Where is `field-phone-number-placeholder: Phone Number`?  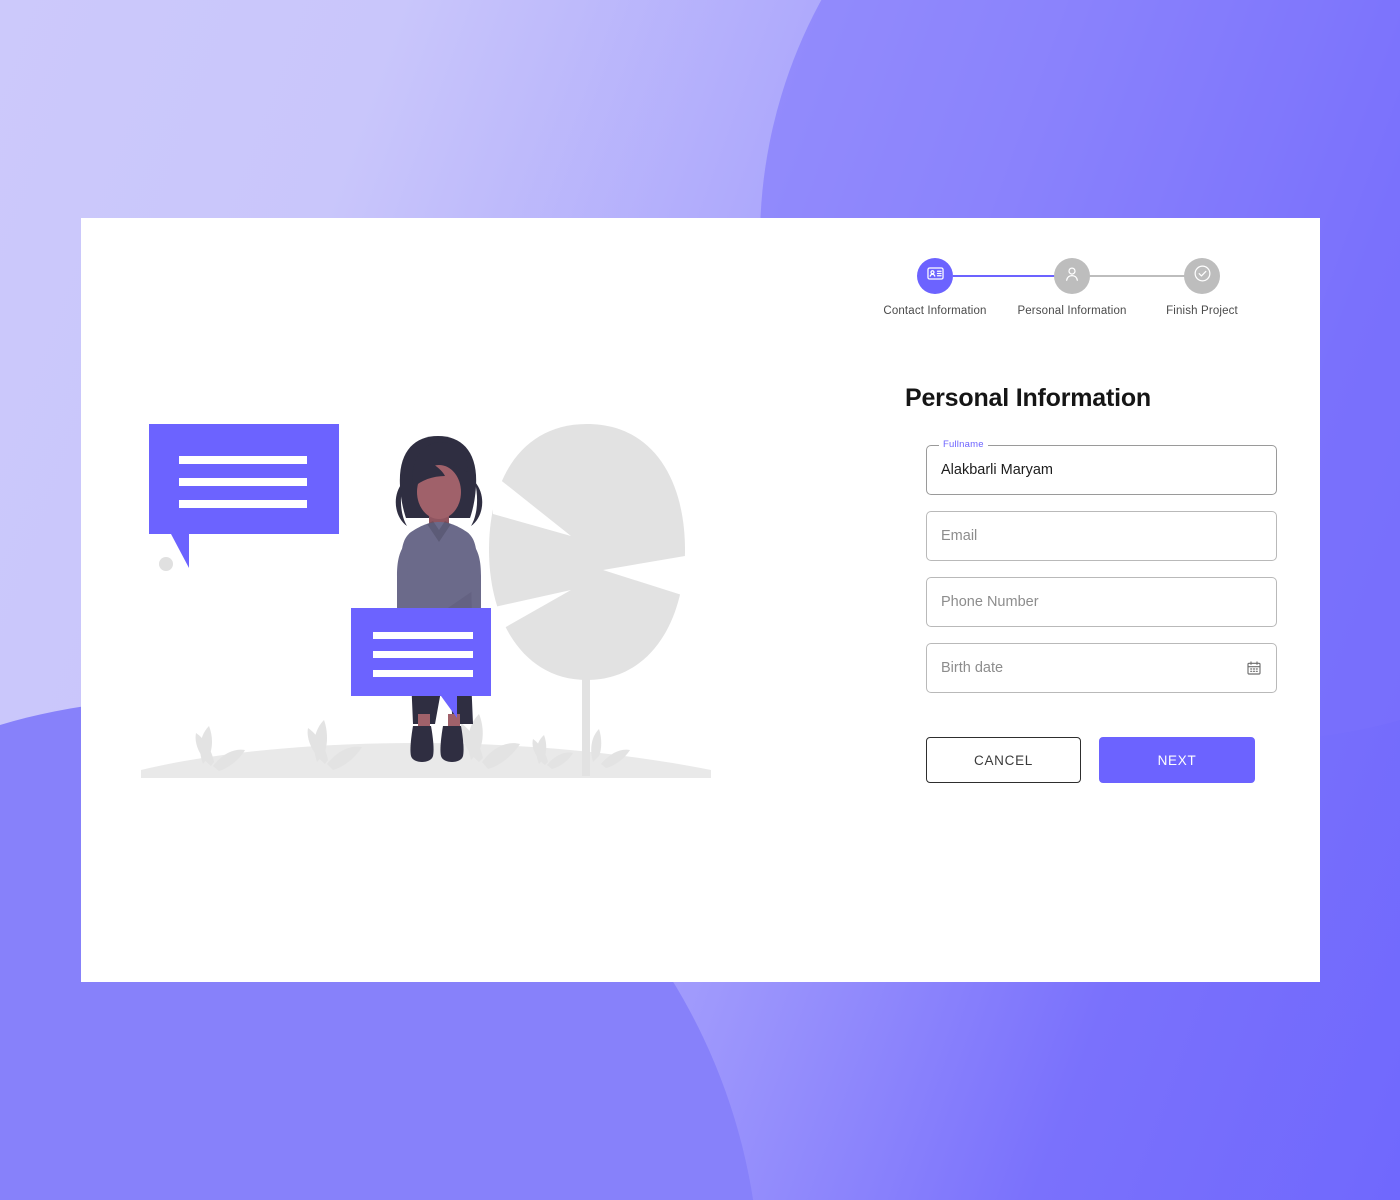
field-phone-number-placeholder: Phone Number is located at coordinates (990, 602).